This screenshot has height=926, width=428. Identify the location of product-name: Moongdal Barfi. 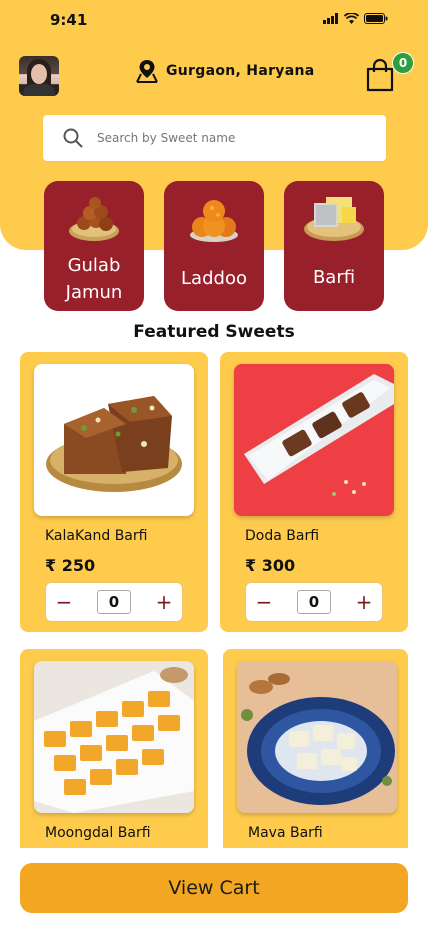
(98, 833).